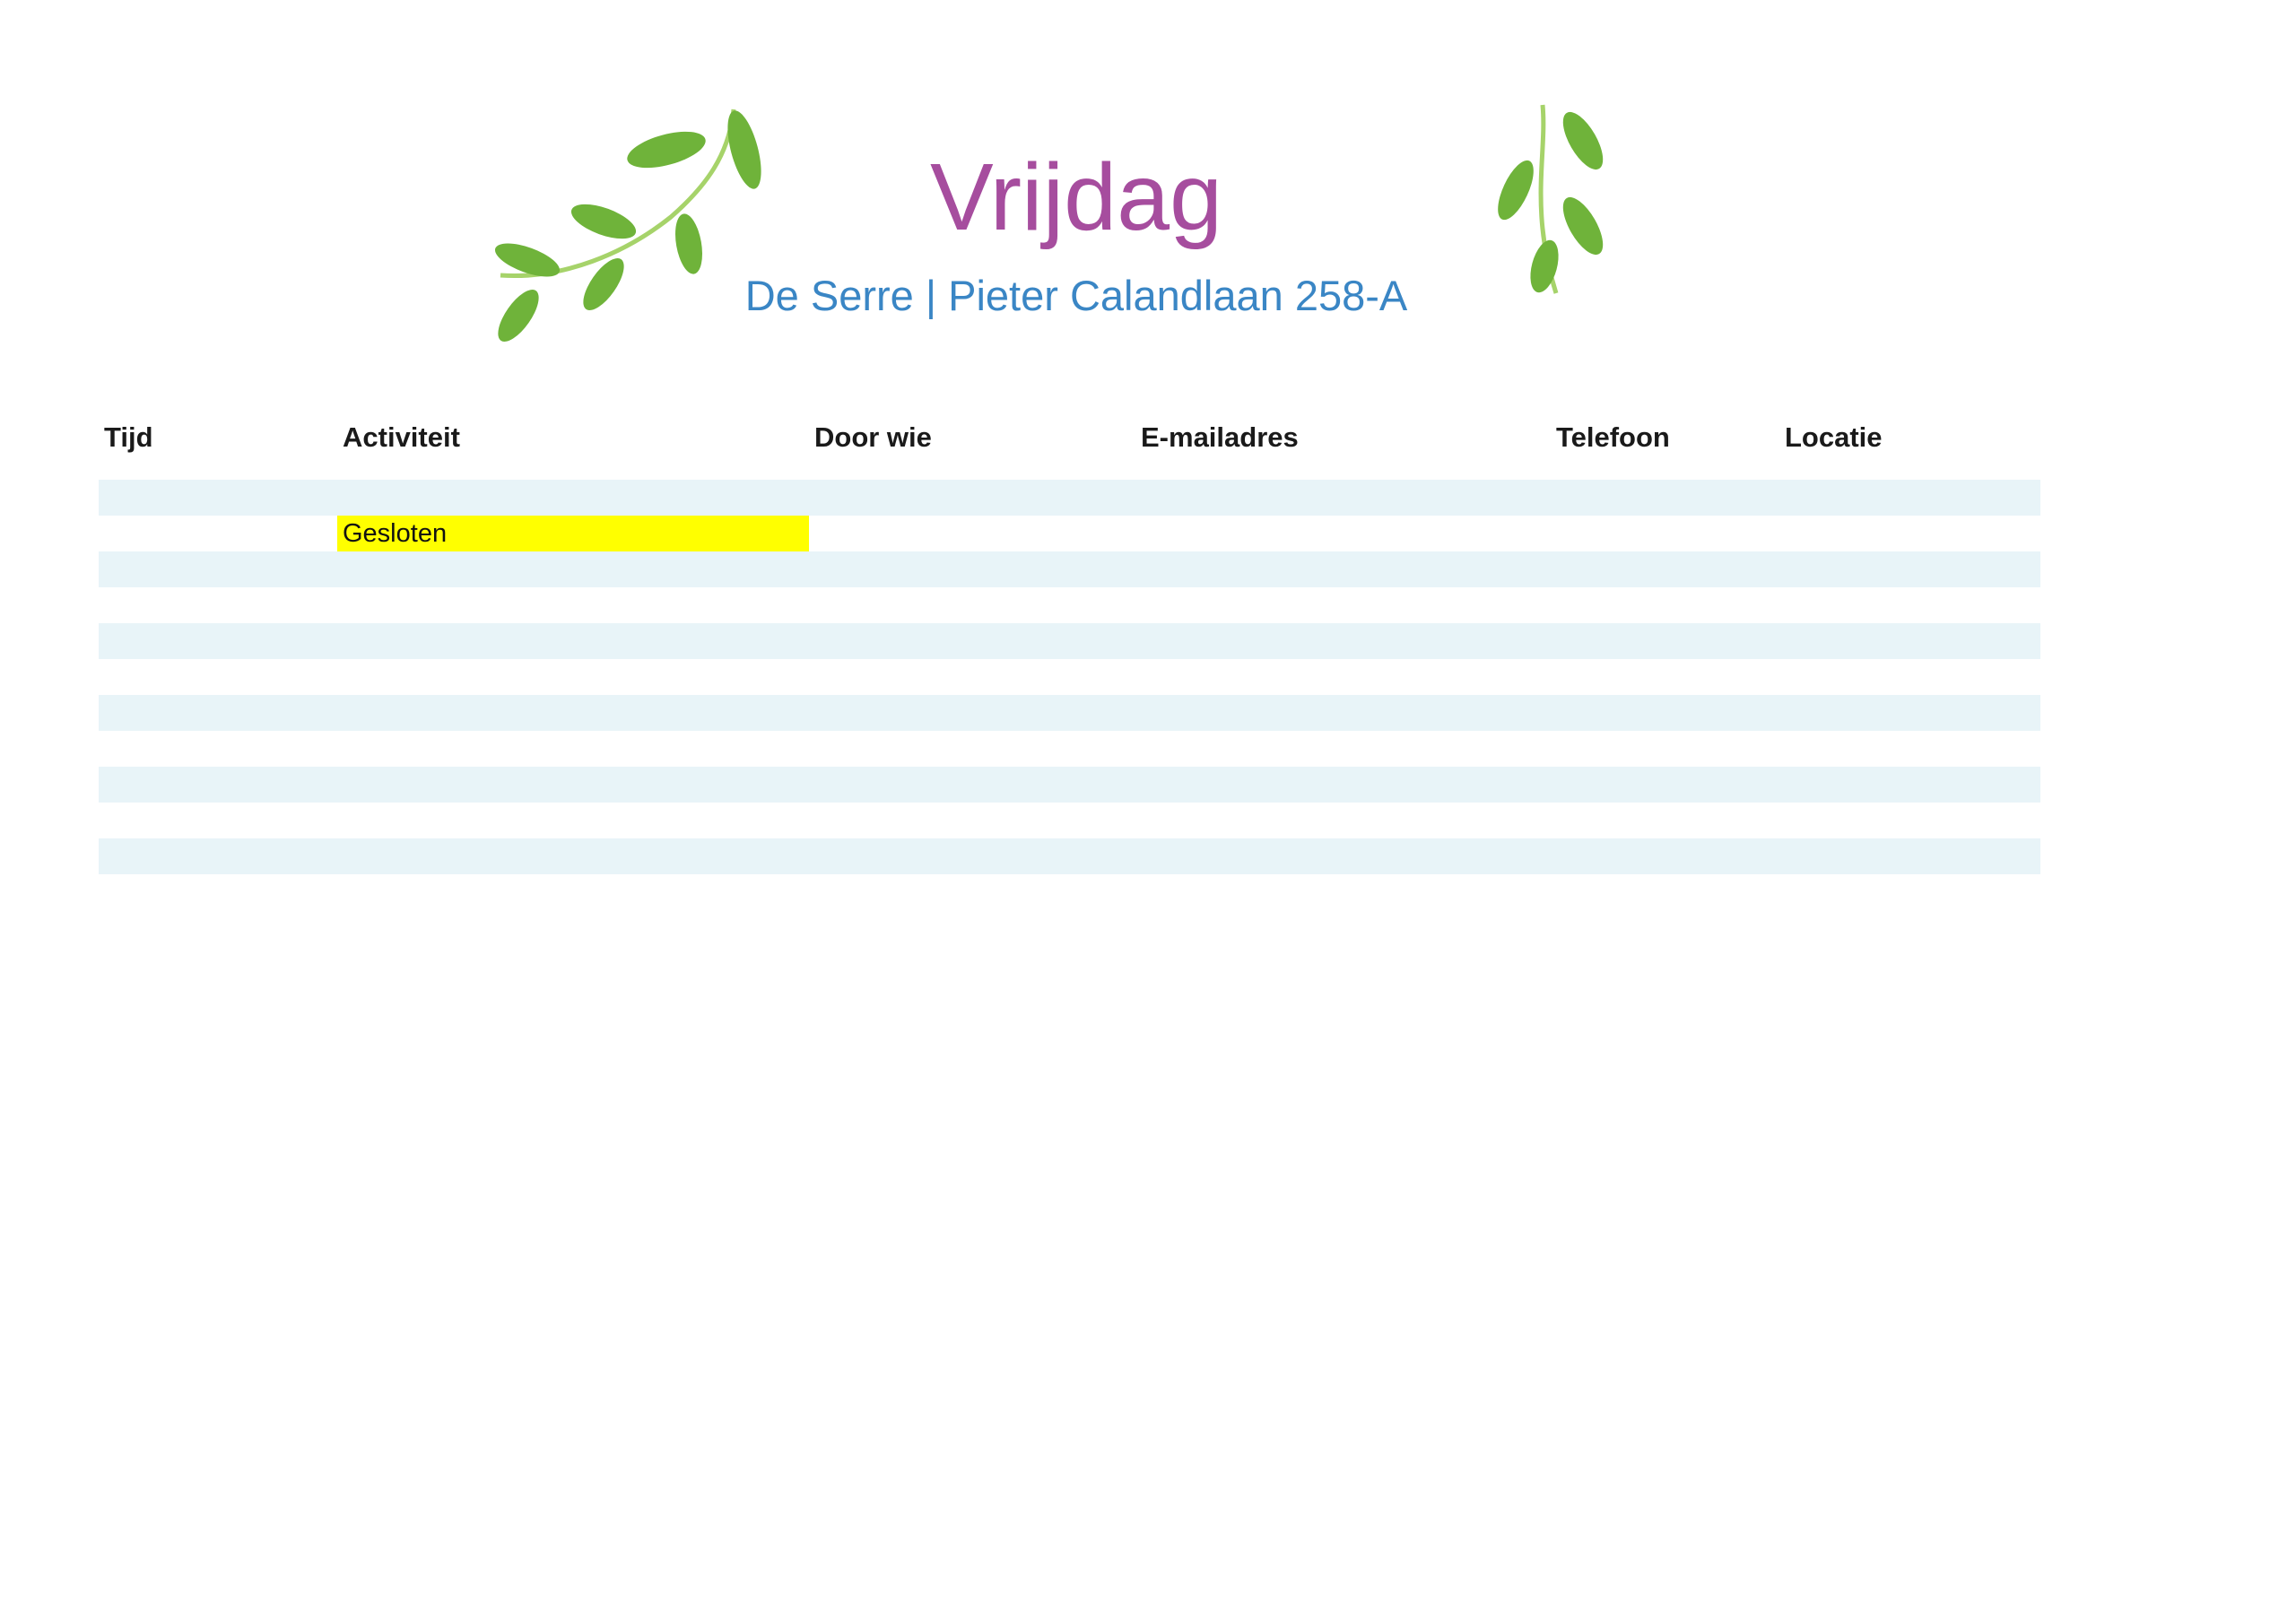 This screenshot has width=2296, height=1623. Describe the element at coordinates (573, 533) in the screenshot. I see `activity-cell: Gesloten` at that location.